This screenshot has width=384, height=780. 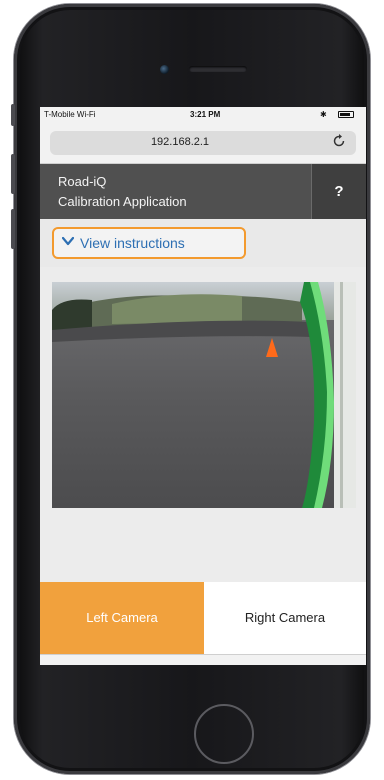 What do you see at coordinates (13, 115) in the screenshot?
I see `mute-switch` at bounding box center [13, 115].